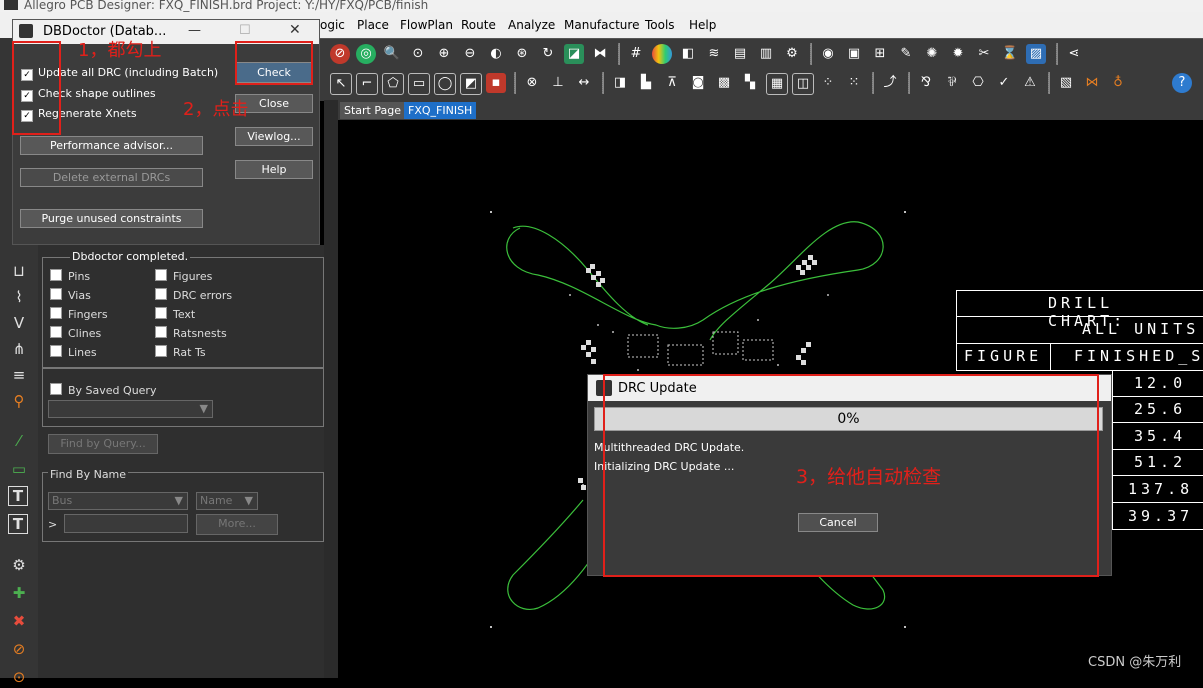 This screenshot has width=1203, height=688. Describe the element at coordinates (70, 276) in the screenshot. I see `find-pins-checkbox: Pins` at that location.